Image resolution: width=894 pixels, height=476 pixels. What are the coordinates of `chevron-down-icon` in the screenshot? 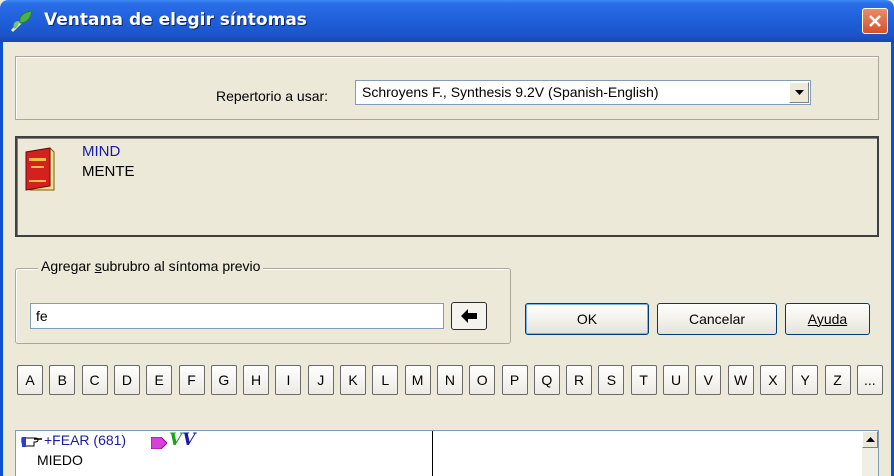 It's located at (799, 92).